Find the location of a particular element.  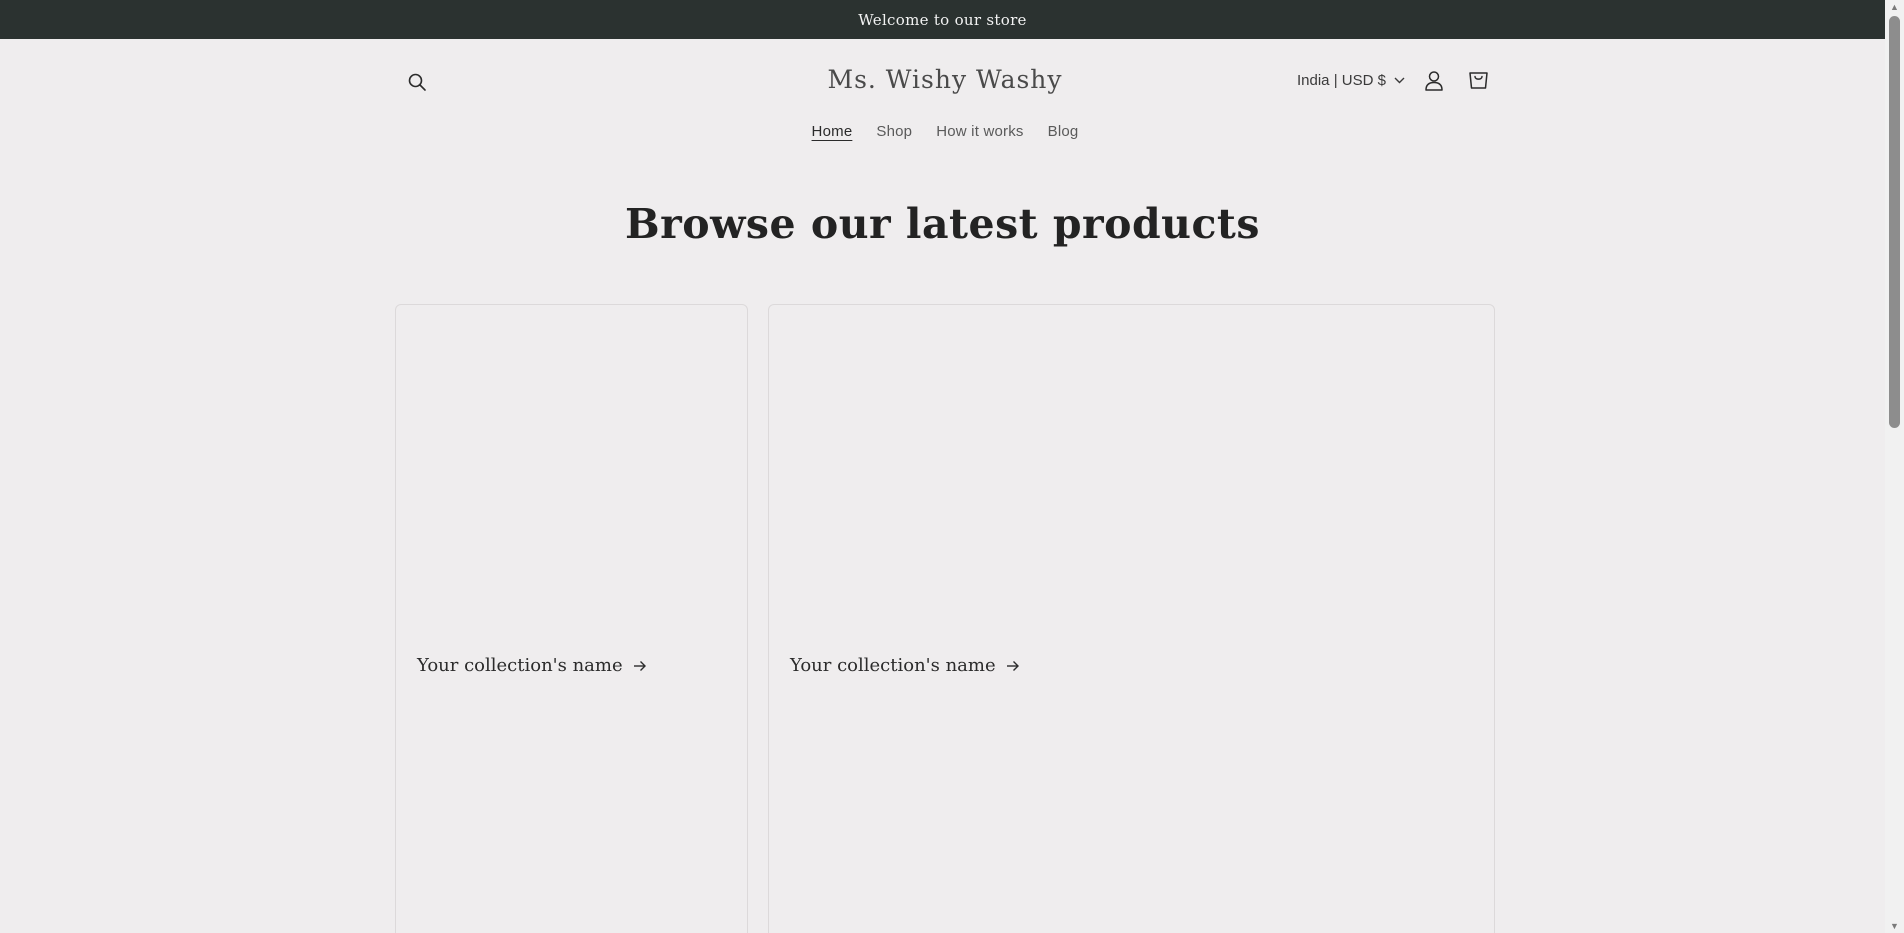

collection-card: Your collection's name is located at coordinates (571, 618).